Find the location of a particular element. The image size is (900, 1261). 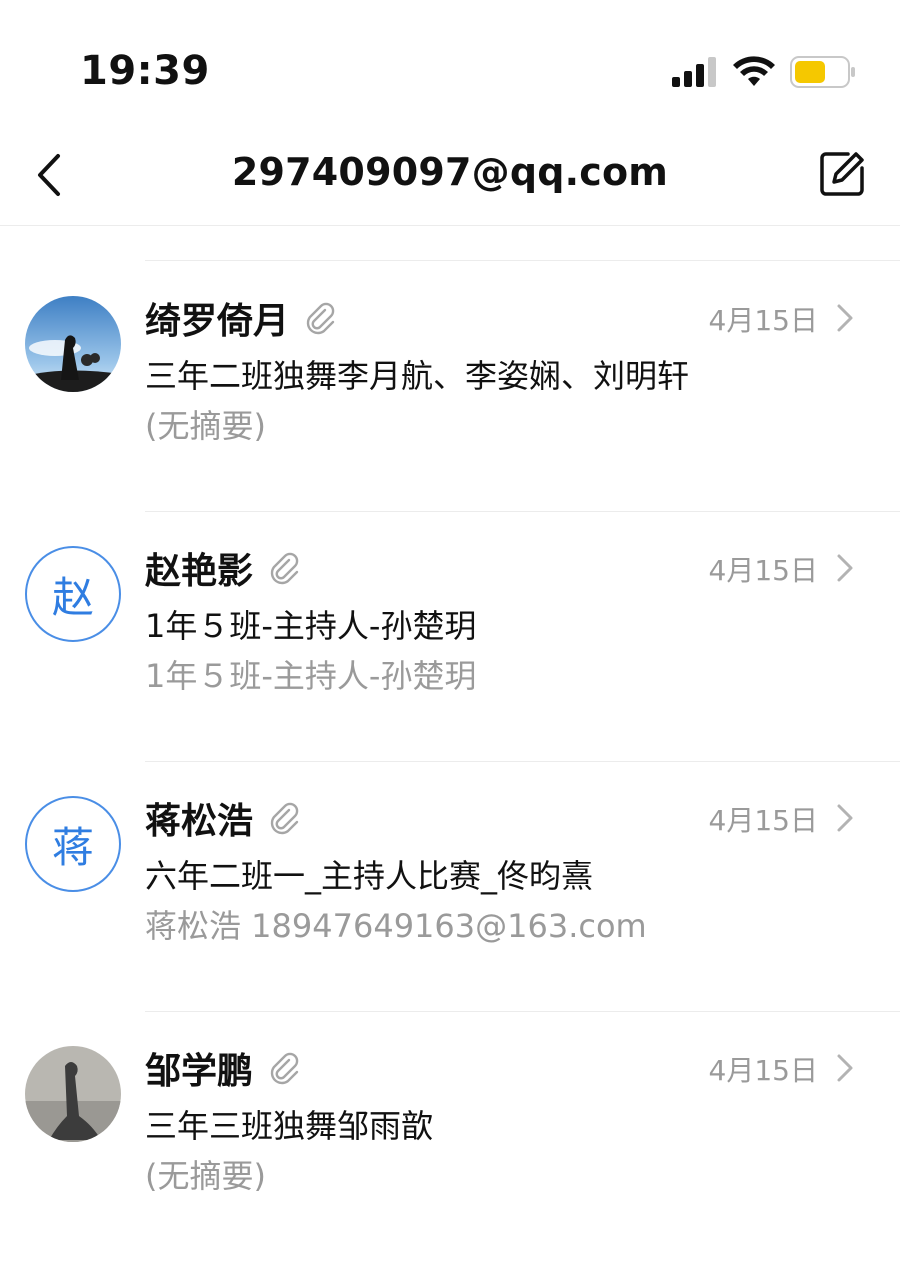

compose-icon is located at coordinates (842, 174).